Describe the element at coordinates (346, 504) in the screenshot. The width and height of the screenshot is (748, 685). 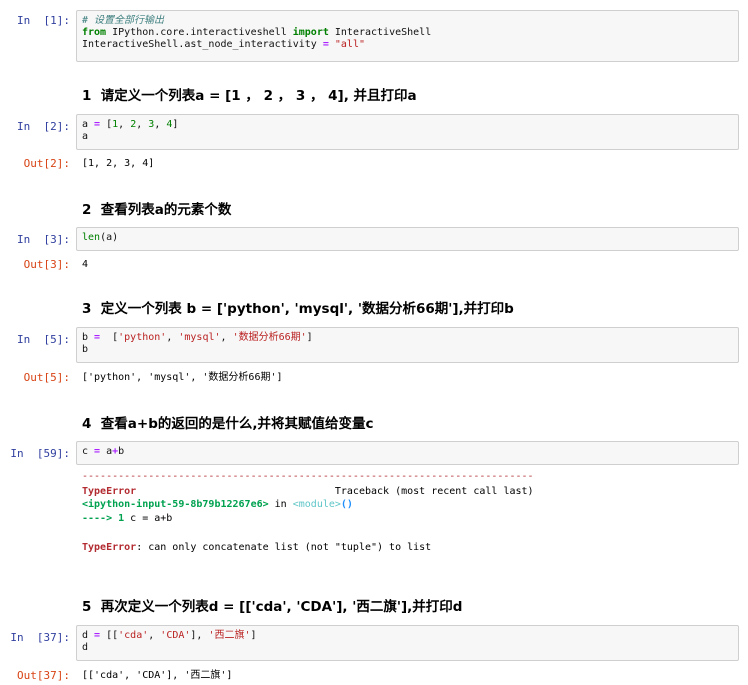
I see `error-parens: ()` at that location.